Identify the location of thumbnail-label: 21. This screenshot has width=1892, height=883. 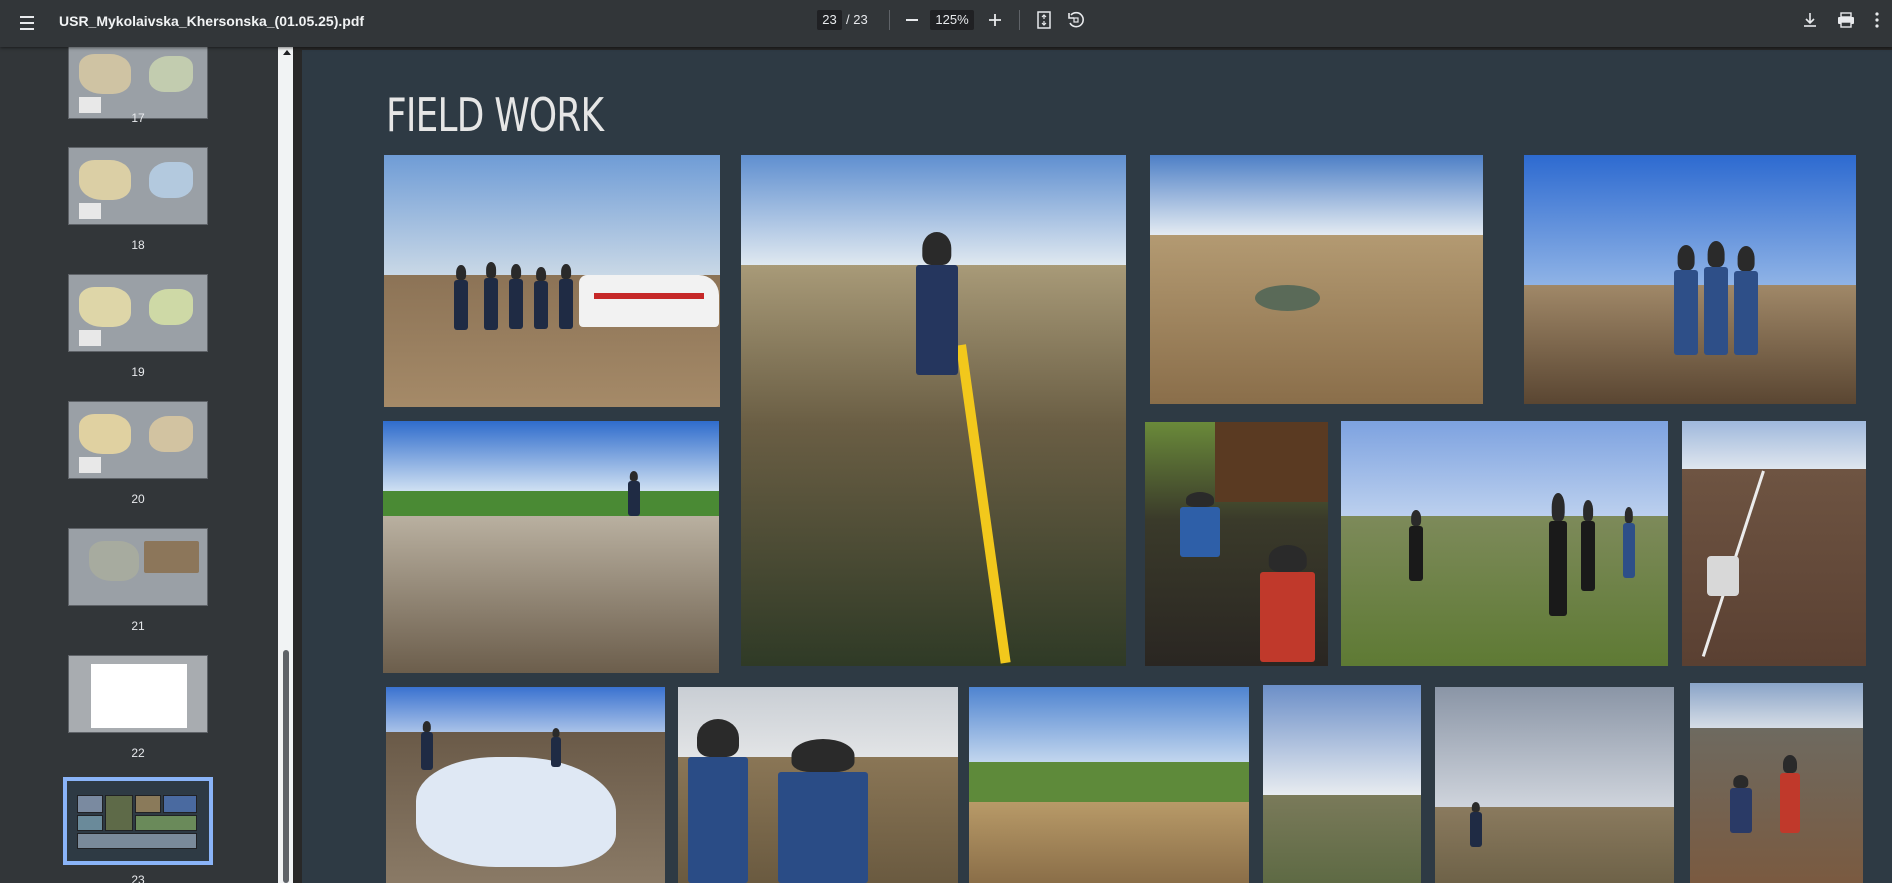
(138, 626).